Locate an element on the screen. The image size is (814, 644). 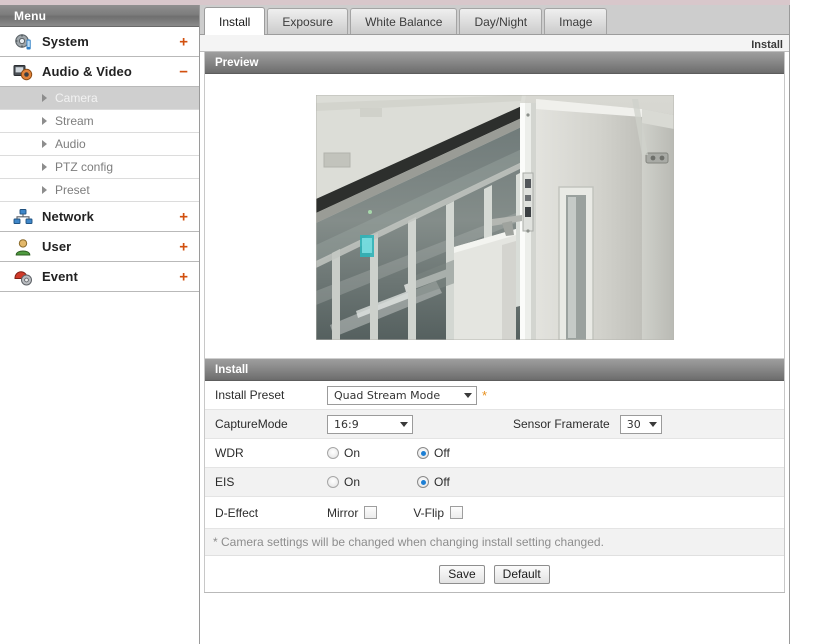
eis-radio-off: Off is located at coordinates (433, 482).